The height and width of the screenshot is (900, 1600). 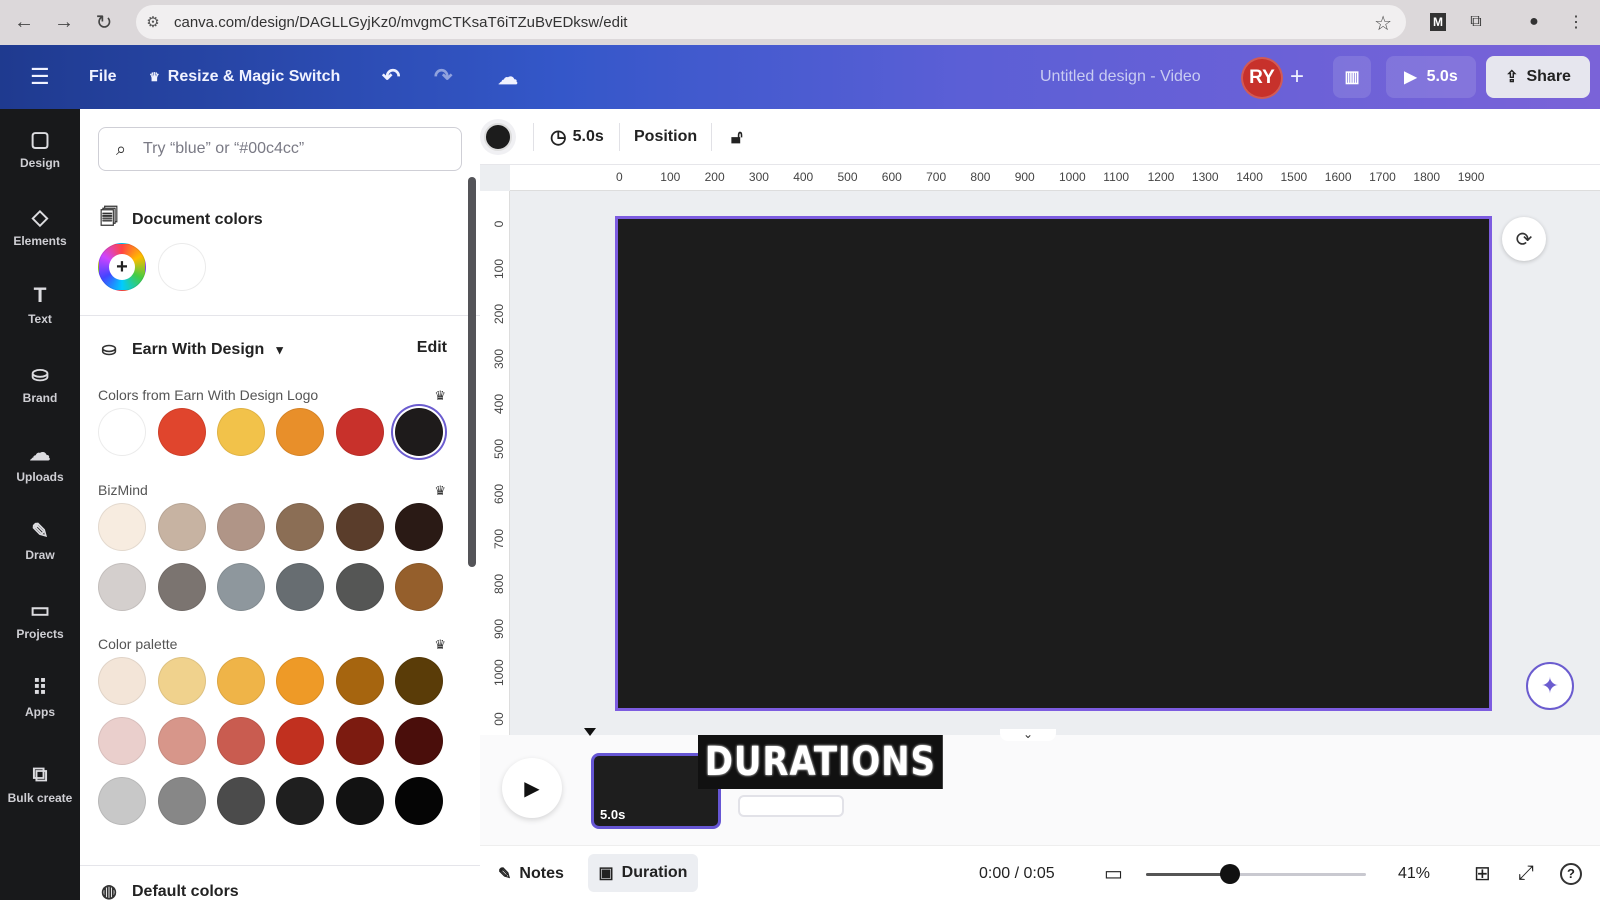 What do you see at coordinates (1471, 177) in the screenshot?
I see `ruler-tick: 1900` at bounding box center [1471, 177].